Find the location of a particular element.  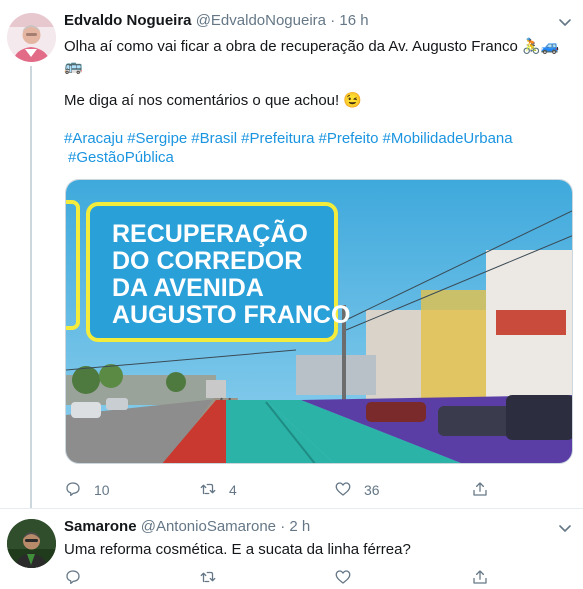

like-button is located at coordinates (343, 578).